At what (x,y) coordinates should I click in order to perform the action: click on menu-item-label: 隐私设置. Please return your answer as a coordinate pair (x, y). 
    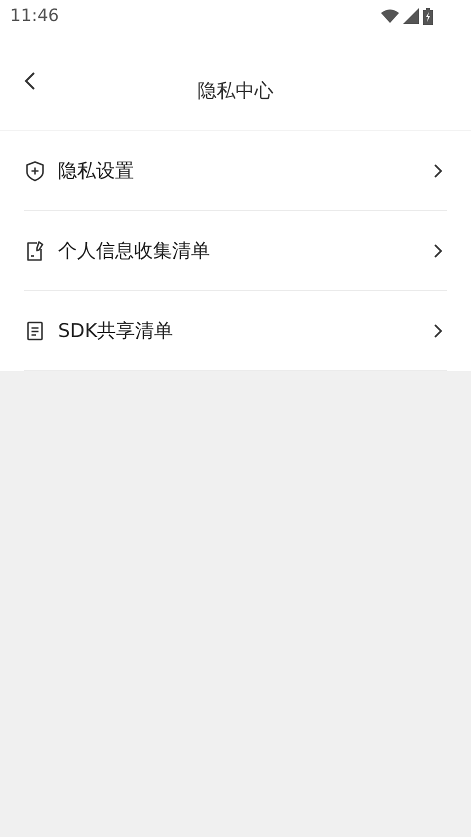
    Looking at the image, I should click on (96, 171).